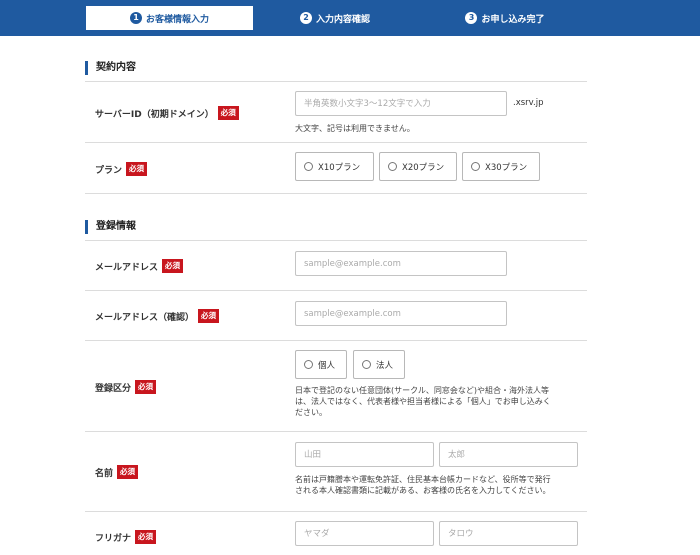 The height and width of the screenshot is (555, 700). I want to click on server-id-input, so click(401, 103).